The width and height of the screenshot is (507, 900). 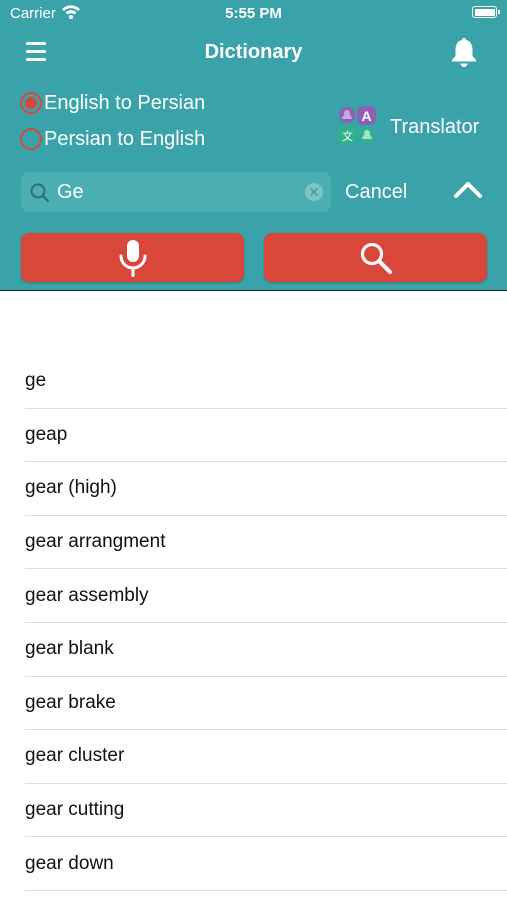 I want to click on radio-english-to-persian: English to Persian, so click(x=112, y=103).